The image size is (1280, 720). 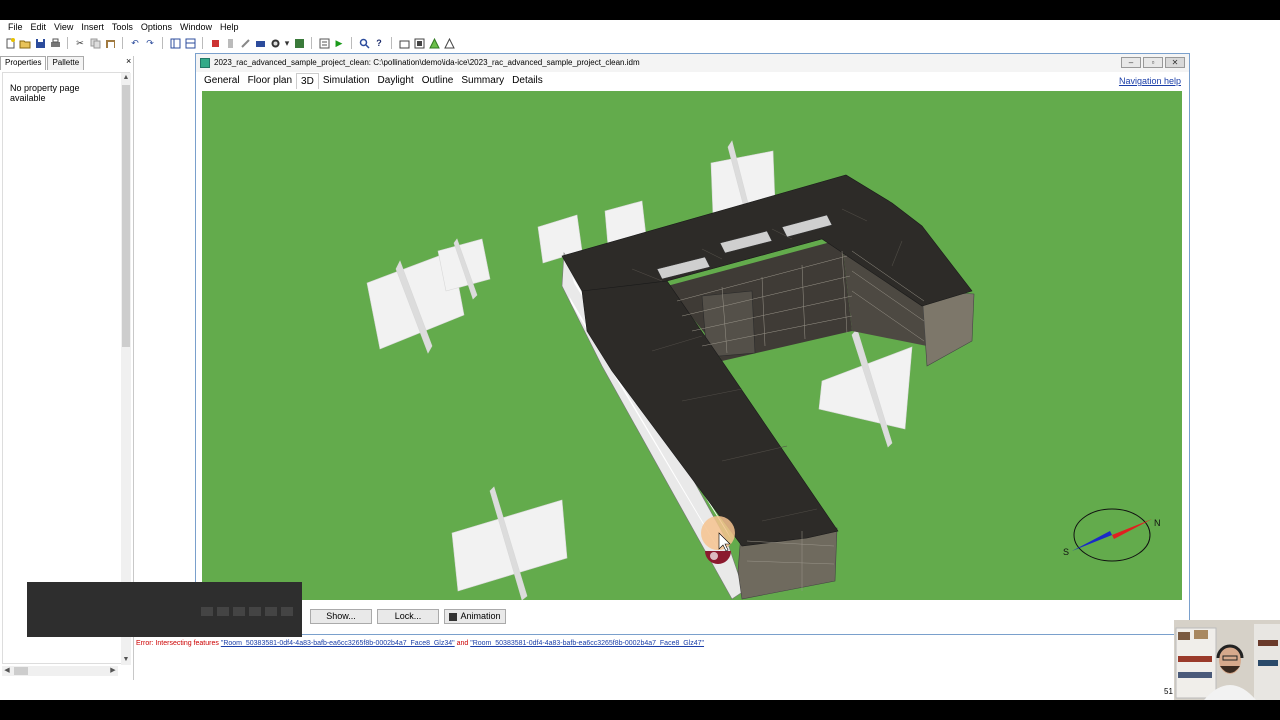 I want to click on tab-details: Details, so click(x=527, y=81).